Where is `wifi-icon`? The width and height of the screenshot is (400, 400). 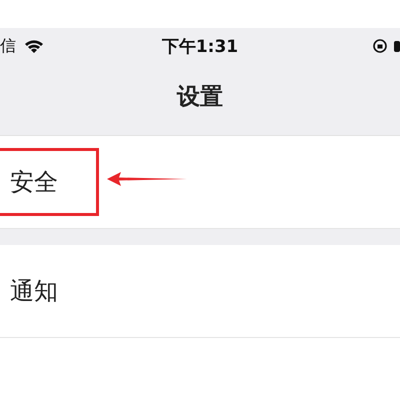
wifi-icon is located at coordinates (34, 46).